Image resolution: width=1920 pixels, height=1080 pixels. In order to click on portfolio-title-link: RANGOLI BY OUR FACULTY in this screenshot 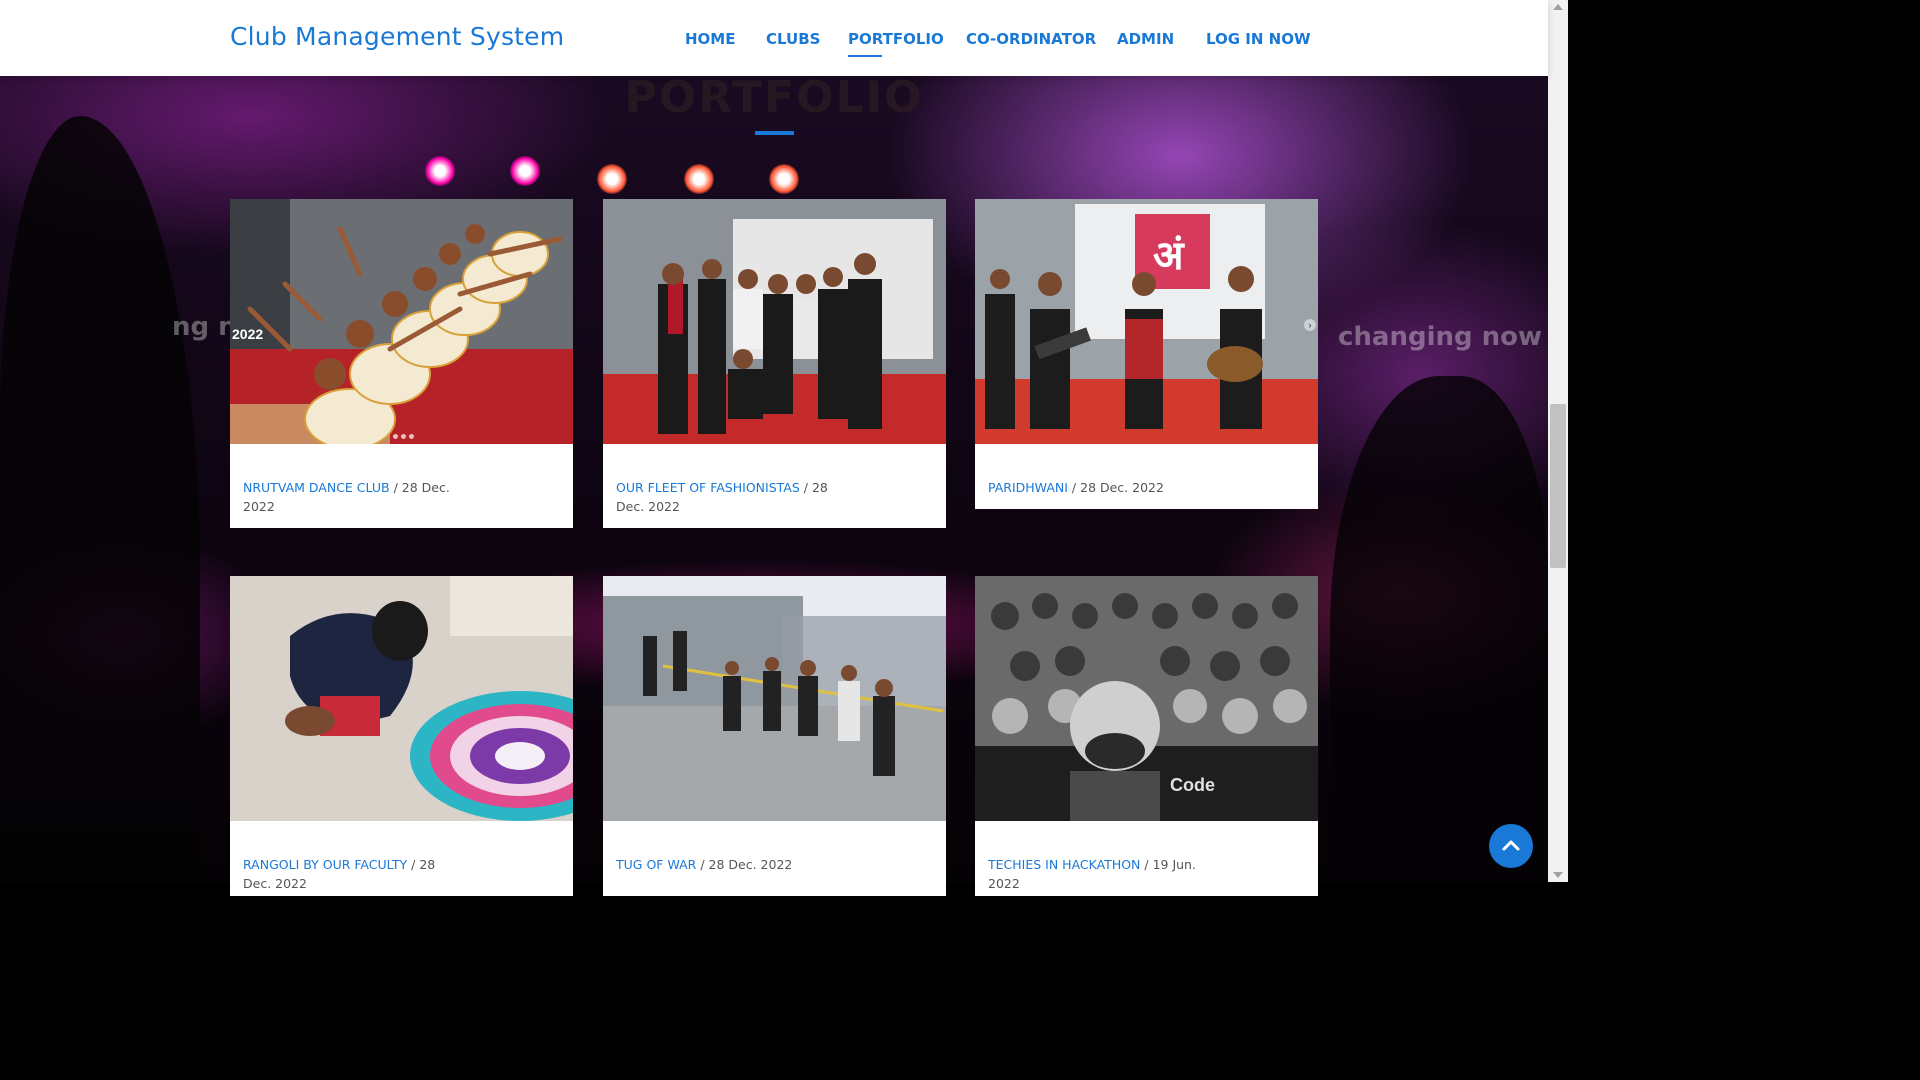, I will do `click(325, 864)`.